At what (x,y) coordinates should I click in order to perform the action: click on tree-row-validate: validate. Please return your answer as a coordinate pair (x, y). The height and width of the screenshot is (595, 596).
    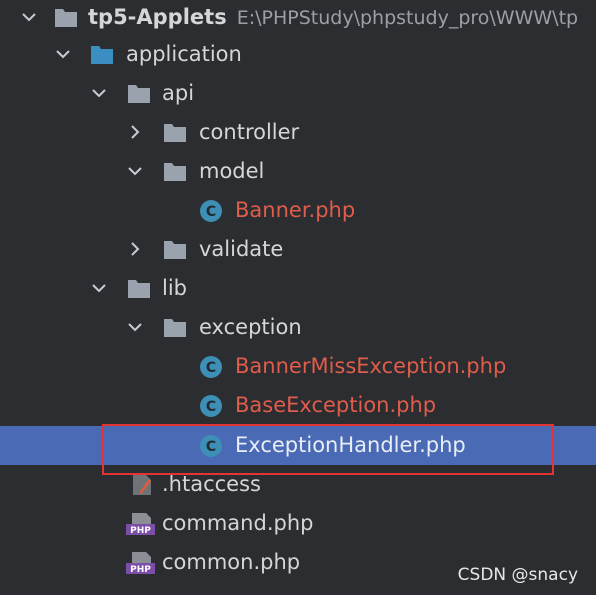
    Looking at the image, I should click on (298, 249).